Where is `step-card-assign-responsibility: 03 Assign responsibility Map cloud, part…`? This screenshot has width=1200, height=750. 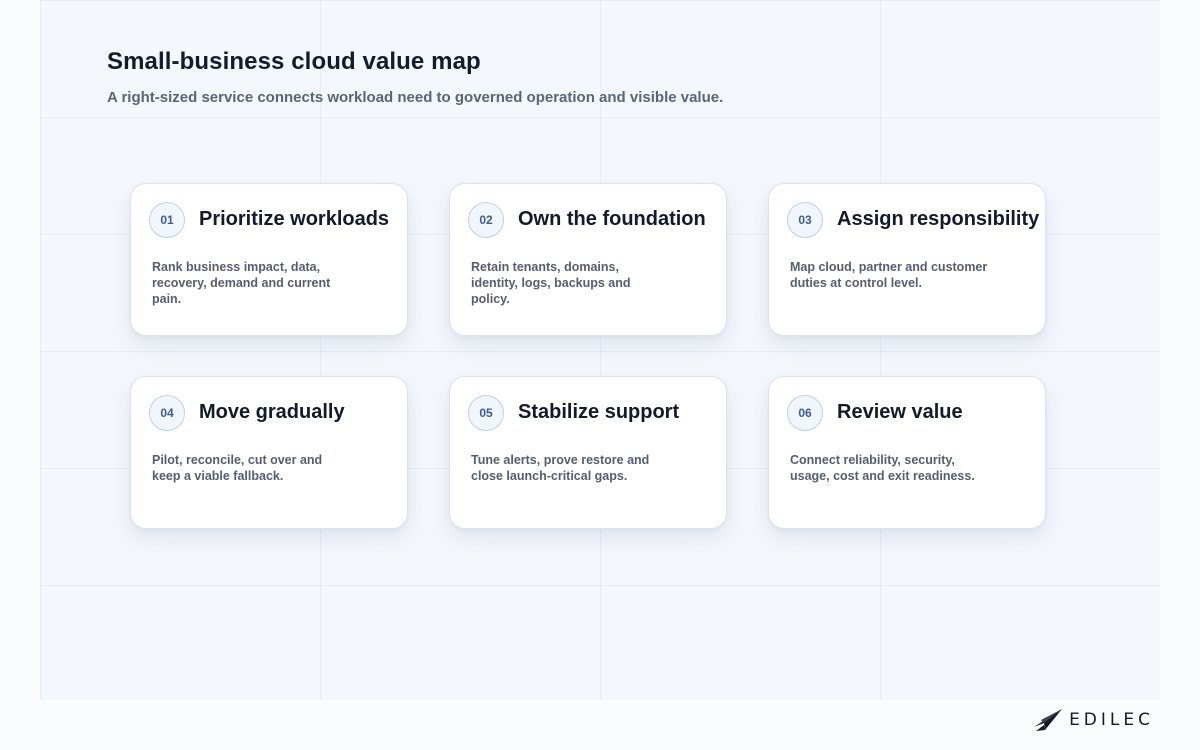
step-card-assign-responsibility: 03 Assign responsibility Map cloud, part… is located at coordinates (907, 259).